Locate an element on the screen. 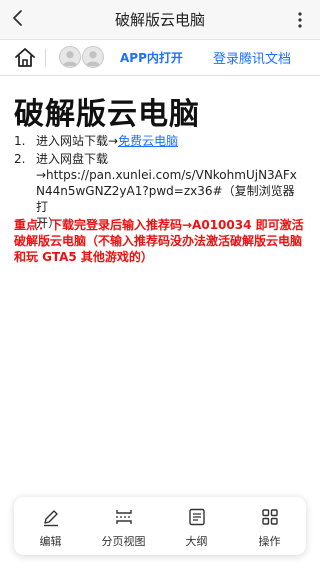  outline-button: 大纲 is located at coordinates (196, 526).